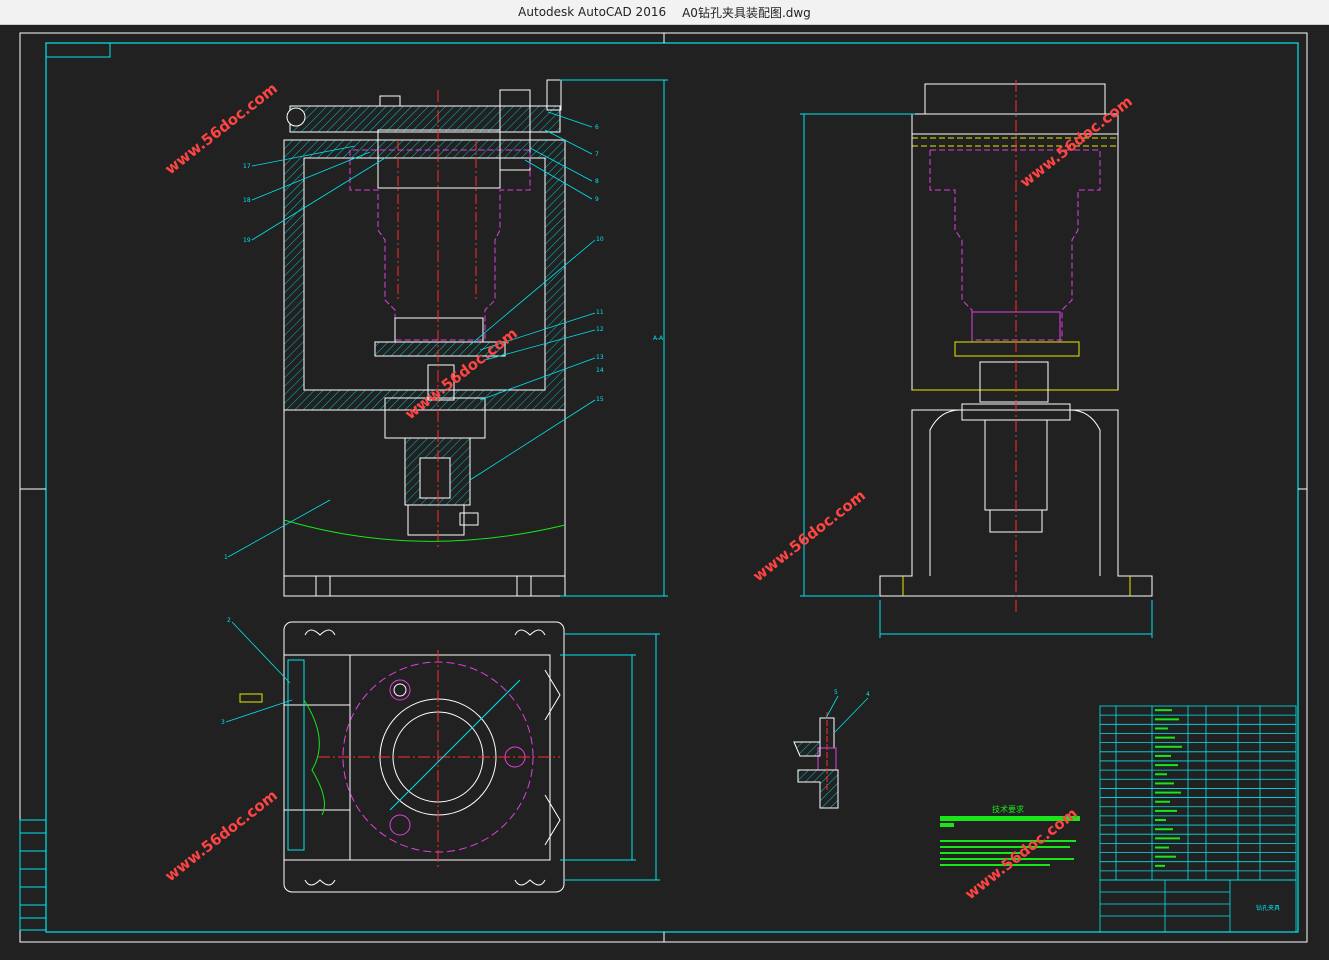  I want to click on balloon-8: 8, so click(597, 181).